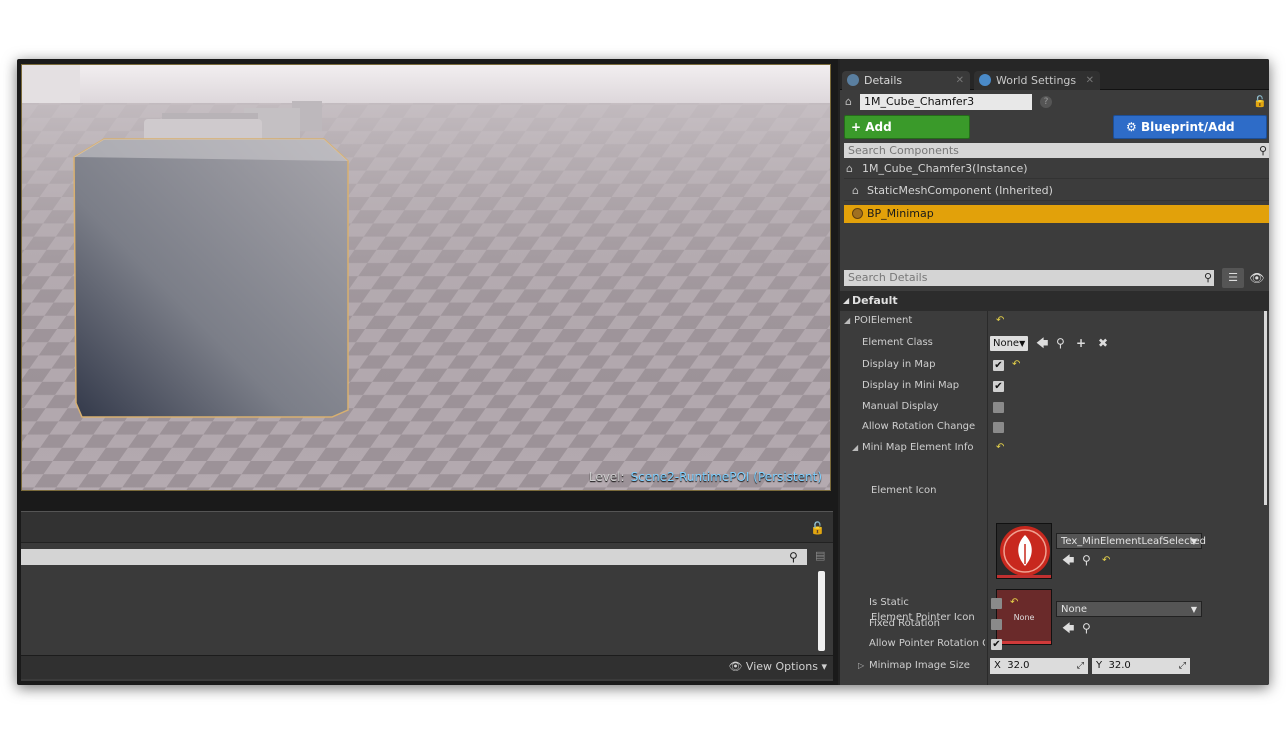 This screenshot has width=1286, height=744. What do you see at coordinates (900, 213) in the screenshot?
I see `component-label: BP_Minimap` at bounding box center [900, 213].